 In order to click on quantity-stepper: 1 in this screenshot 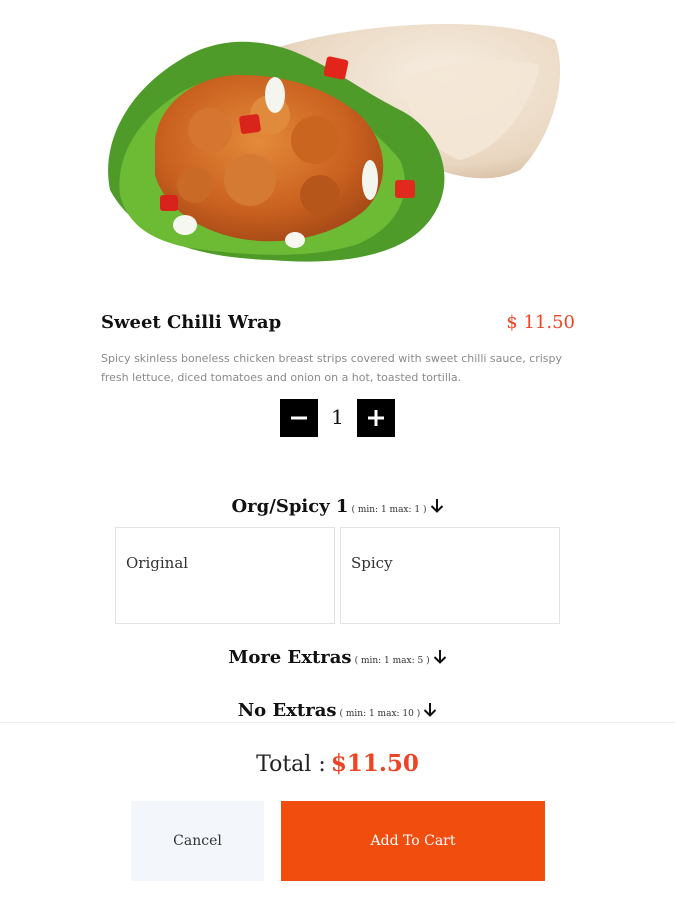, I will do `click(337, 418)`.